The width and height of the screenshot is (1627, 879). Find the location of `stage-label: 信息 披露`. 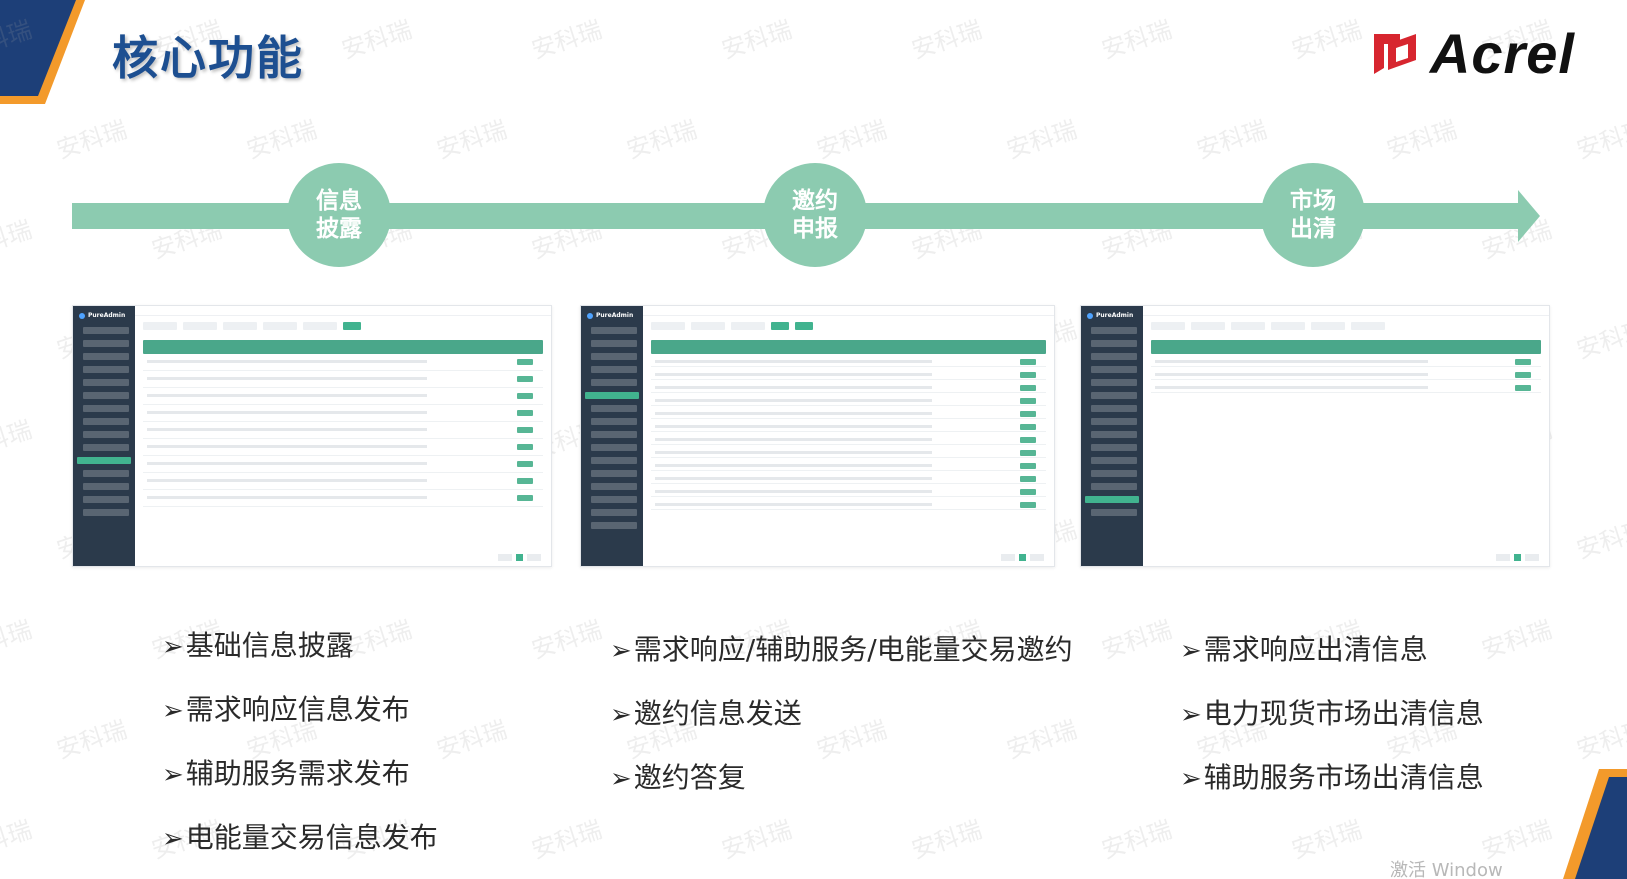

stage-label: 信息 披露 is located at coordinates (339, 215).